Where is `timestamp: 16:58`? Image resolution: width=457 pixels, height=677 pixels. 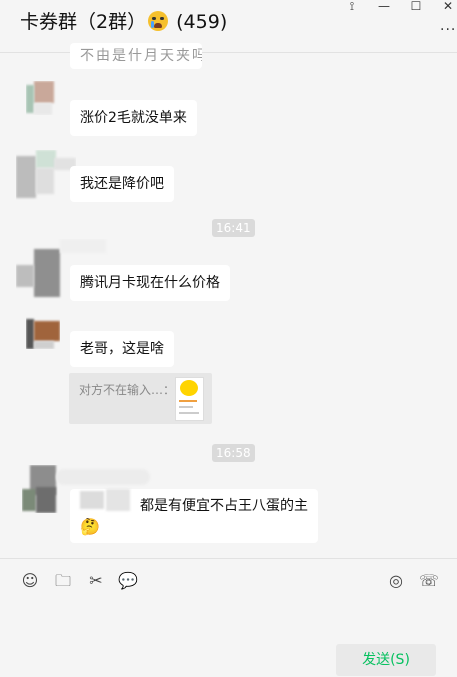 timestamp: 16:58 is located at coordinates (233, 453).